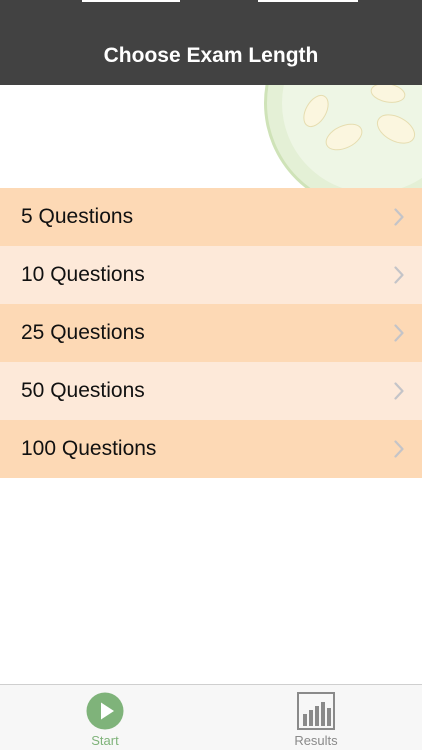 Image resolution: width=422 pixels, height=751 pixels. What do you see at coordinates (211, 391) in the screenshot?
I see `exam-option-50-questions: 50 Questions` at bounding box center [211, 391].